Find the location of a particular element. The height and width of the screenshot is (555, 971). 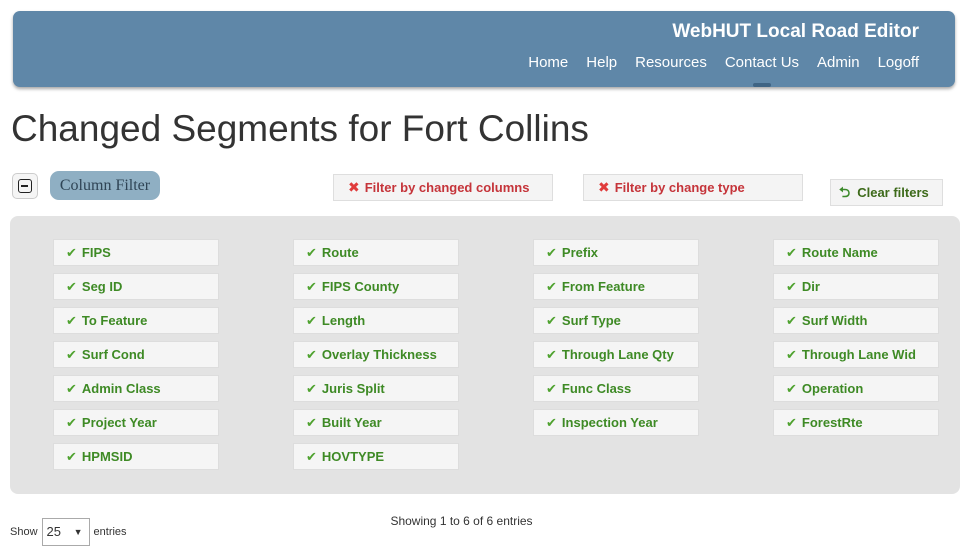

column-toggle-label: Seg ID is located at coordinates (102, 286).